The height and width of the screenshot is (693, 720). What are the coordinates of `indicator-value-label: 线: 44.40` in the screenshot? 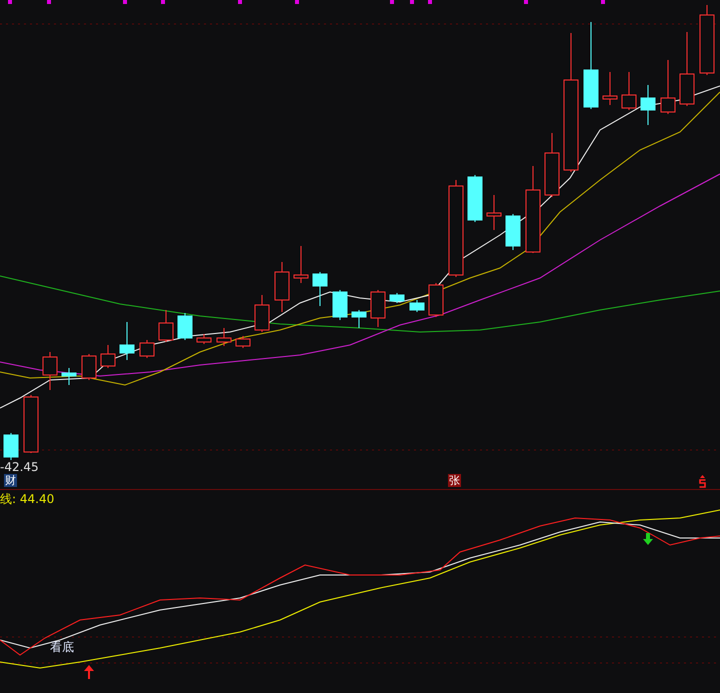 It's located at (27, 499).